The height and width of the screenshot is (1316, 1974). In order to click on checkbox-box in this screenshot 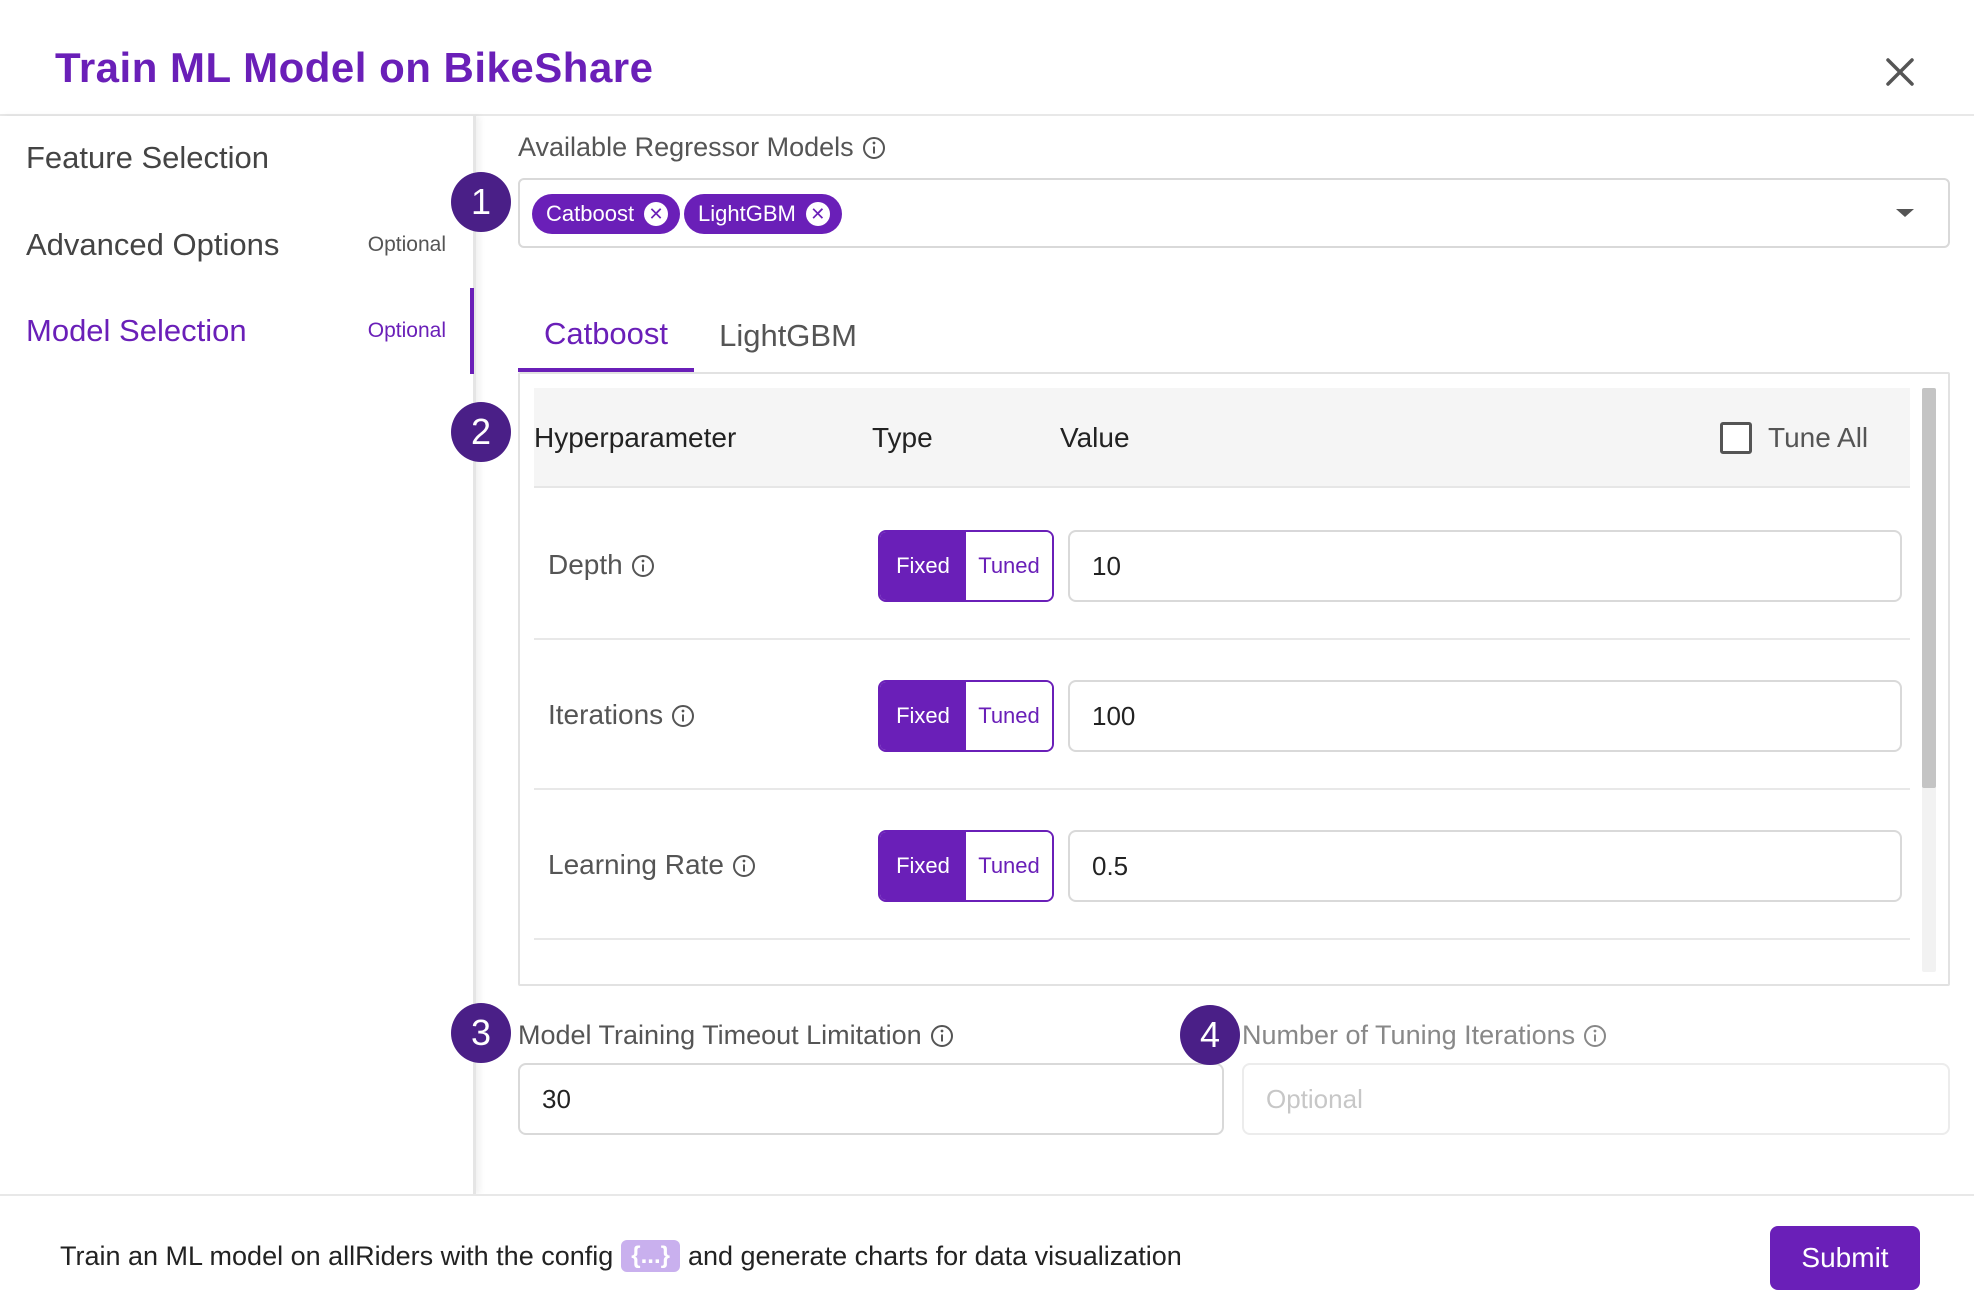, I will do `click(1736, 438)`.